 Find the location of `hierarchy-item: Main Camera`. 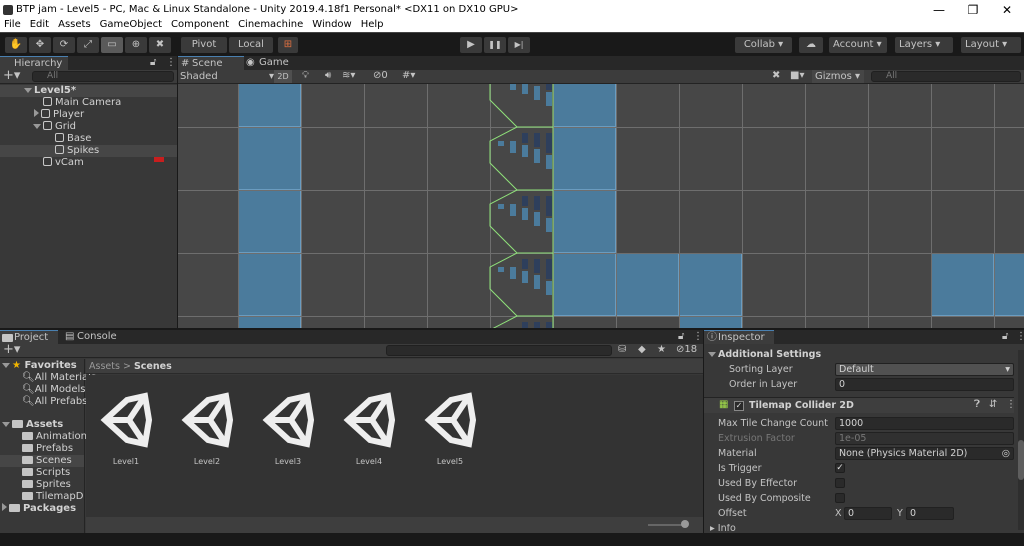

hierarchy-item: Main Camera is located at coordinates (82, 103).